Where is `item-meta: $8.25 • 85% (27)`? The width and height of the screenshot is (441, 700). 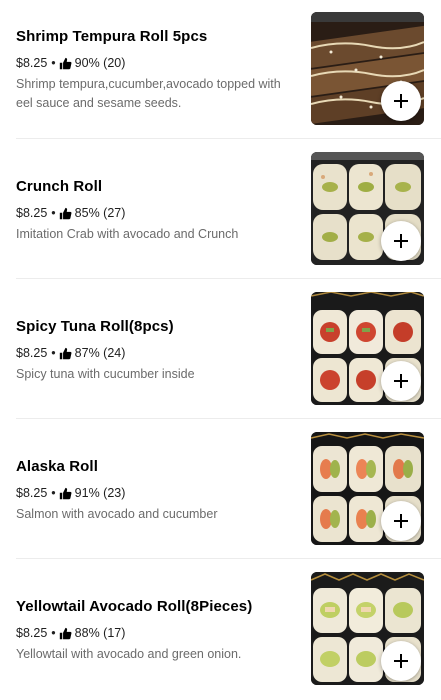
item-meta: $8.25 • 85% (27) is located at coordinates (151, 213).